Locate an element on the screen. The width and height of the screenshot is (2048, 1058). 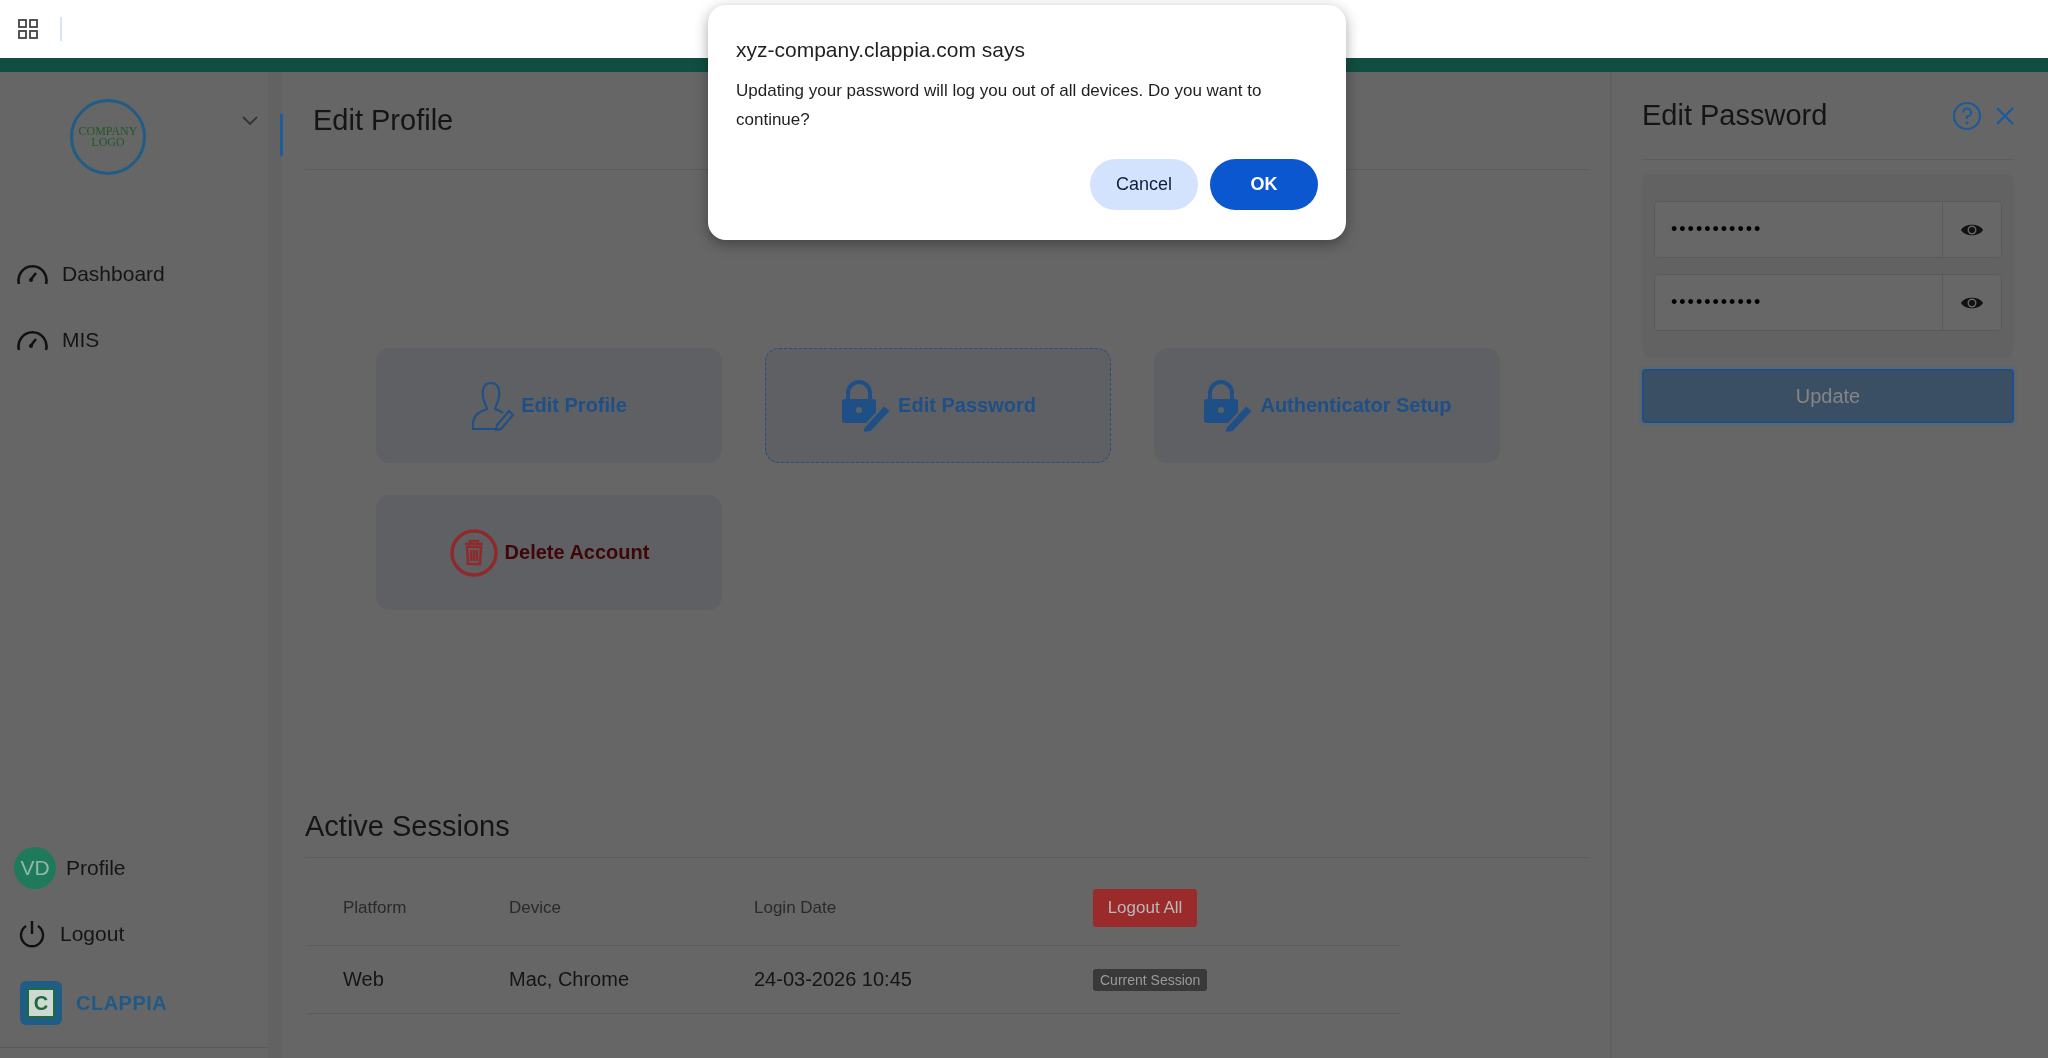
apps-grid-icon is located at coordinates (28, 29).